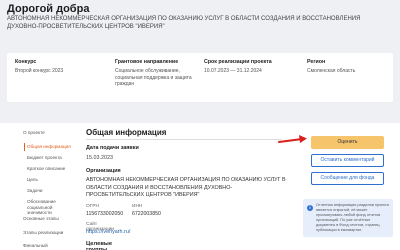  What do you see at coordinates (48, 9) in the screenshot?
I see `page-title: Дорогой добра` at bounding box center [48, 9].